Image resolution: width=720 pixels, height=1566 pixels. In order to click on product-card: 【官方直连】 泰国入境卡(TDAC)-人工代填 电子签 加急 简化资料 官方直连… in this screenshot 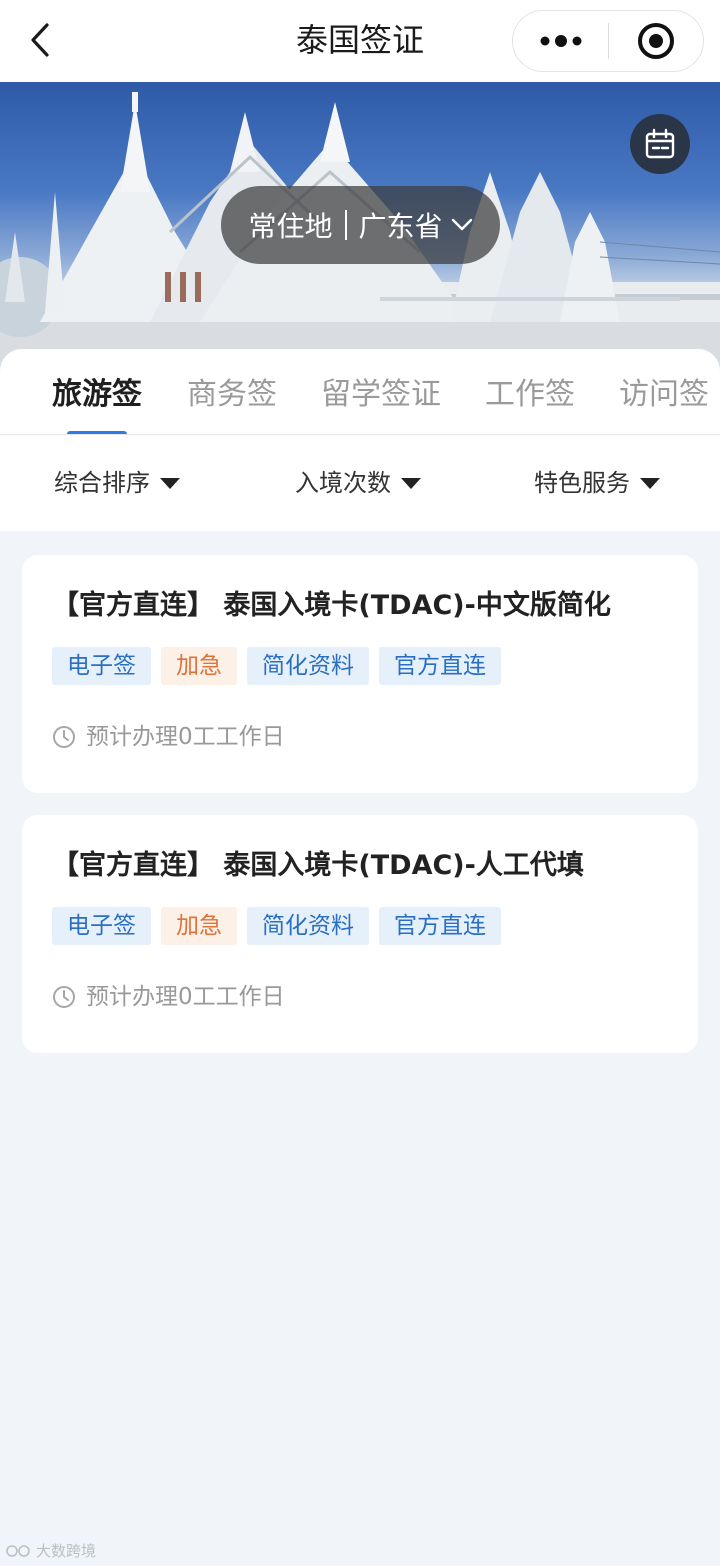, I will do `click(360, 934)`.